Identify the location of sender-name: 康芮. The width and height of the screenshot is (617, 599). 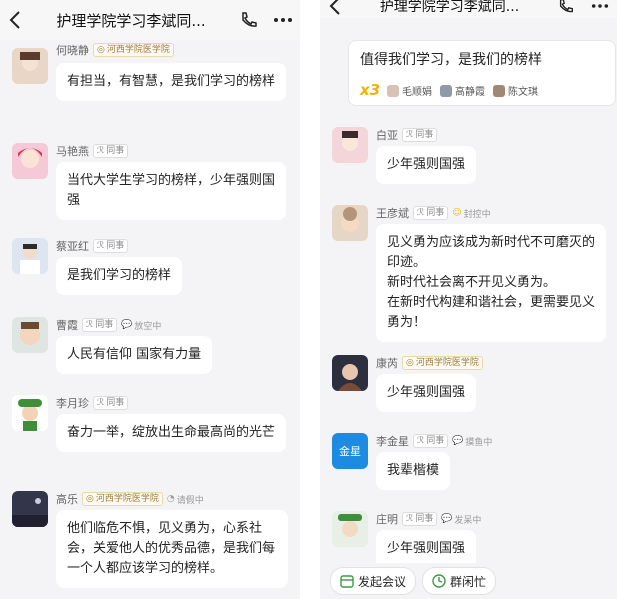
(387, 363).